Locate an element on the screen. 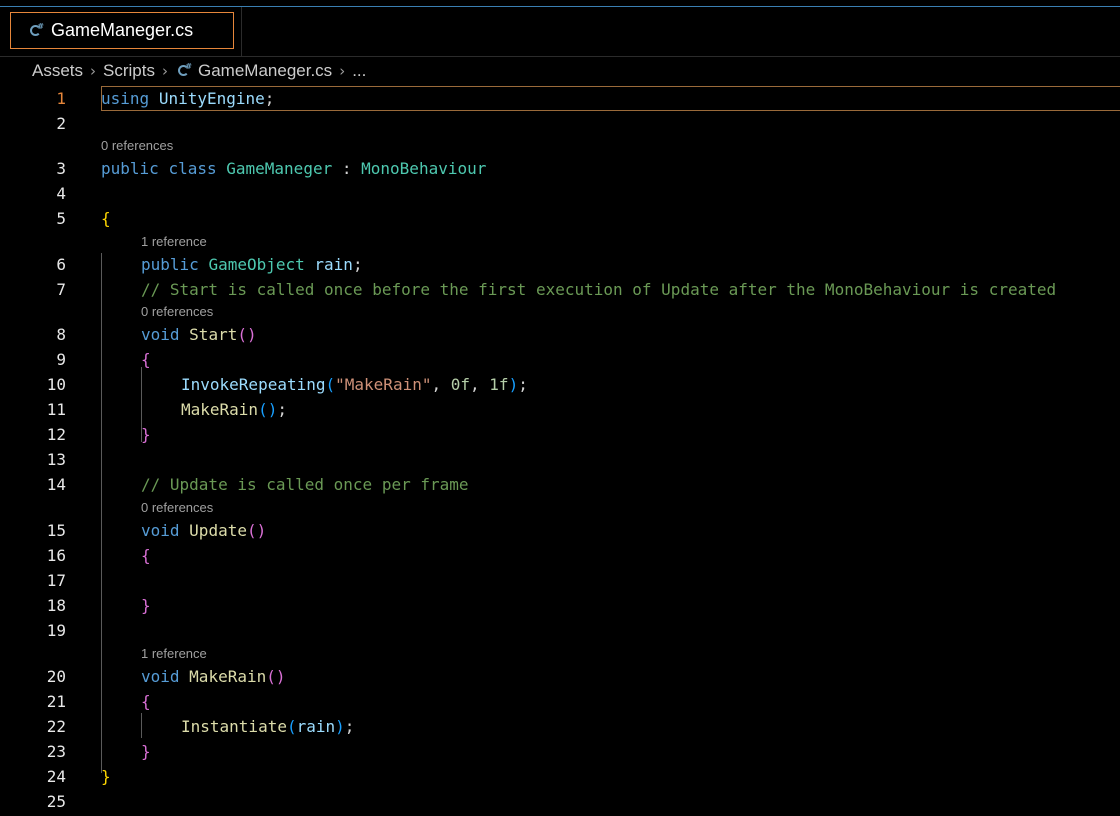  line-number: 15 is located at coordinates (56, 530).